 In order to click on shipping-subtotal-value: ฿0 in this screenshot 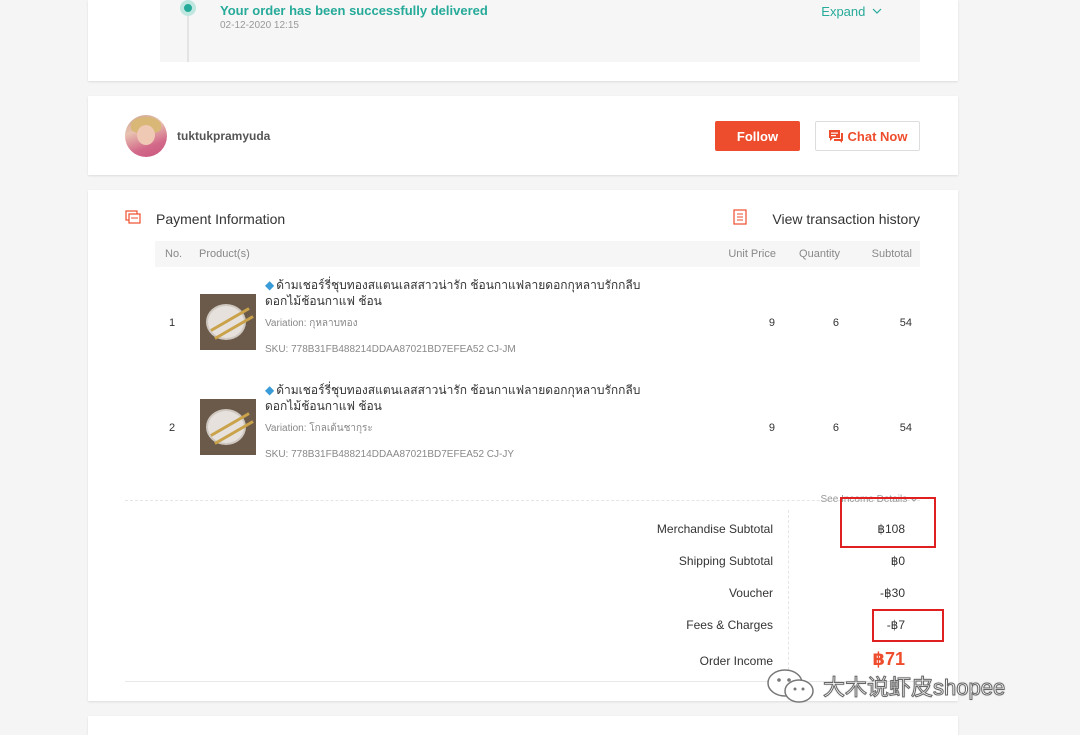, I will do `click(897, 561)`.